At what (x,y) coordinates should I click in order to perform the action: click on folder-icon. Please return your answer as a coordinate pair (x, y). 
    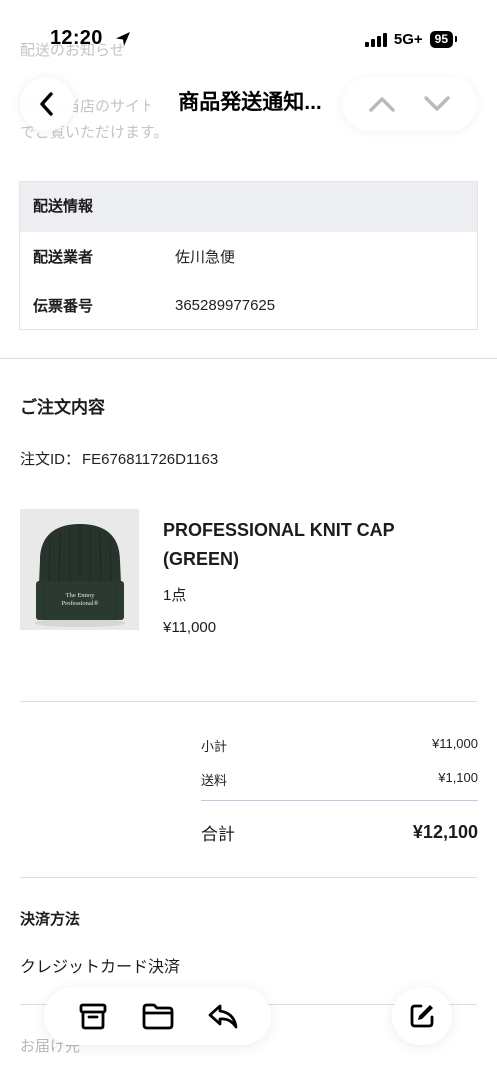
    Looking at the image, I should click on (157, 1016).